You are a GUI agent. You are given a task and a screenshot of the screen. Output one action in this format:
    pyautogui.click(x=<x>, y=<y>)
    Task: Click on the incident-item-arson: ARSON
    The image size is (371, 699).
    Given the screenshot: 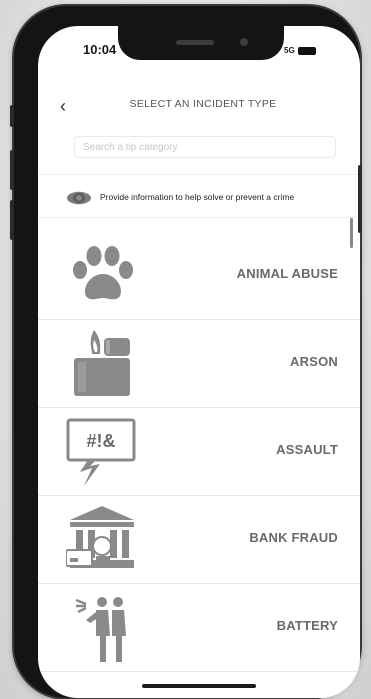 What is the action you would take?
    pyautogui.click(x=199, y=364)
    